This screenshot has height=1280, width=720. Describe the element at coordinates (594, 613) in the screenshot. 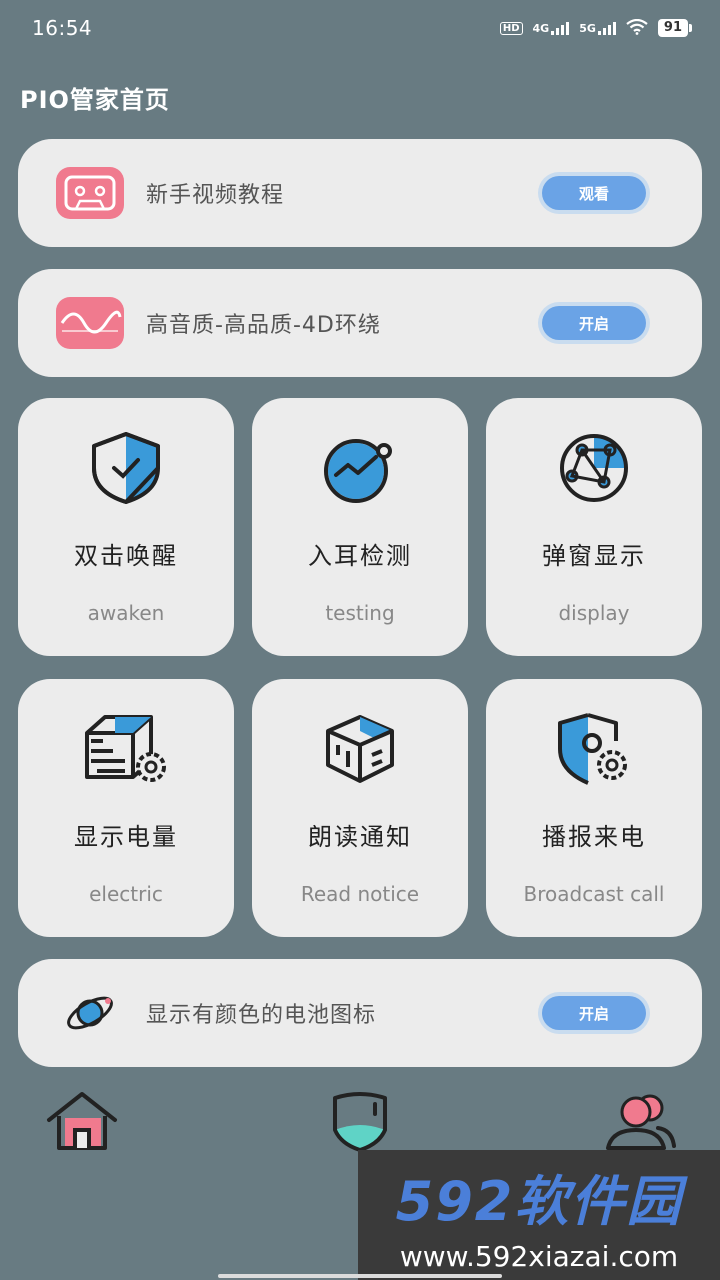

I see `tile-subtitle: display` at that location.